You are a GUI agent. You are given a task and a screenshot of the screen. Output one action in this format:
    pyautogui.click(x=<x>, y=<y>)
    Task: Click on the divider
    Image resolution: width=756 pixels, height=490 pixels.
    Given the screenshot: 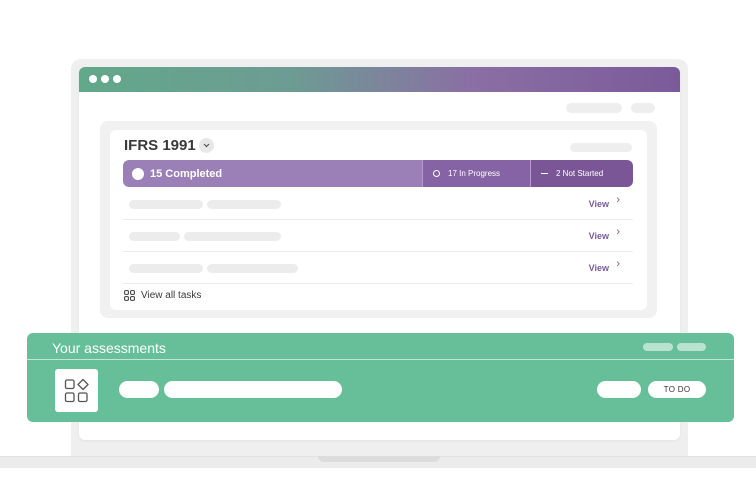 What is the action you would take?
    pyautogui.click(x=380, y=359)
    